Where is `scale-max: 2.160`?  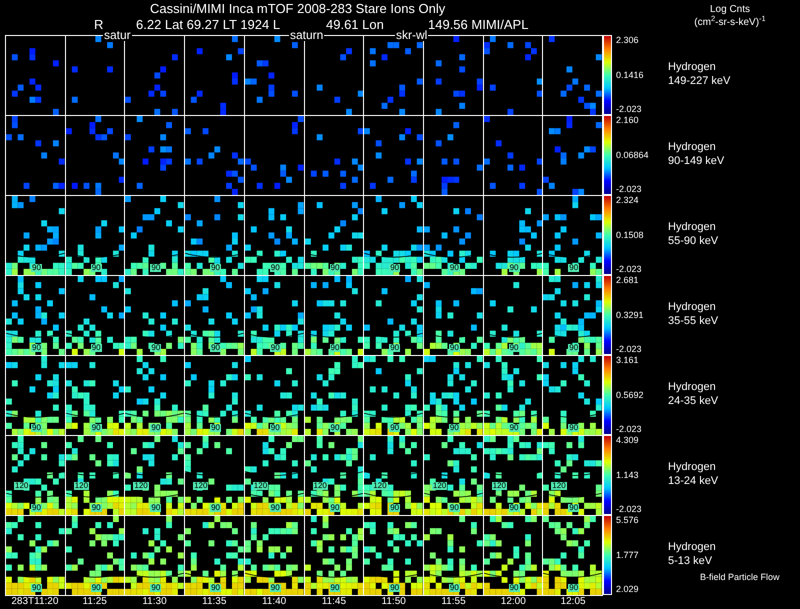
scale-max: 2.160 is located at coordinates (628, 120).